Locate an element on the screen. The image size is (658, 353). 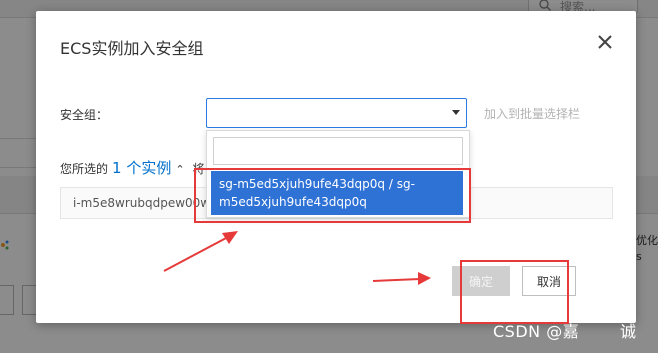
dropdown-search-input is located at coordinates (338, 151).